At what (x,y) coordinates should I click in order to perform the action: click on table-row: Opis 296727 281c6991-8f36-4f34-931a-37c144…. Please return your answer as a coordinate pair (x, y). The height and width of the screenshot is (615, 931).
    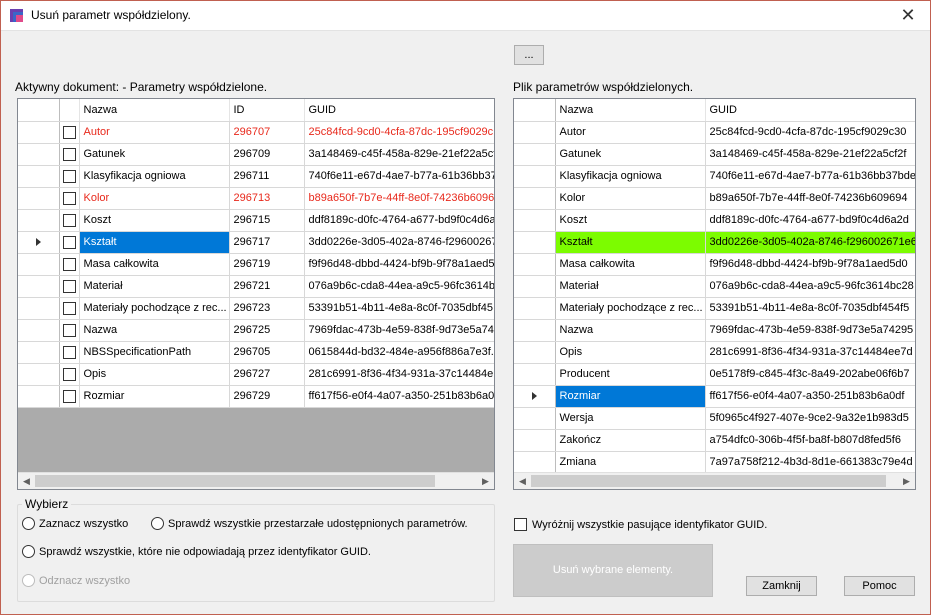
    Looking at the image, I should click on (256, 374).